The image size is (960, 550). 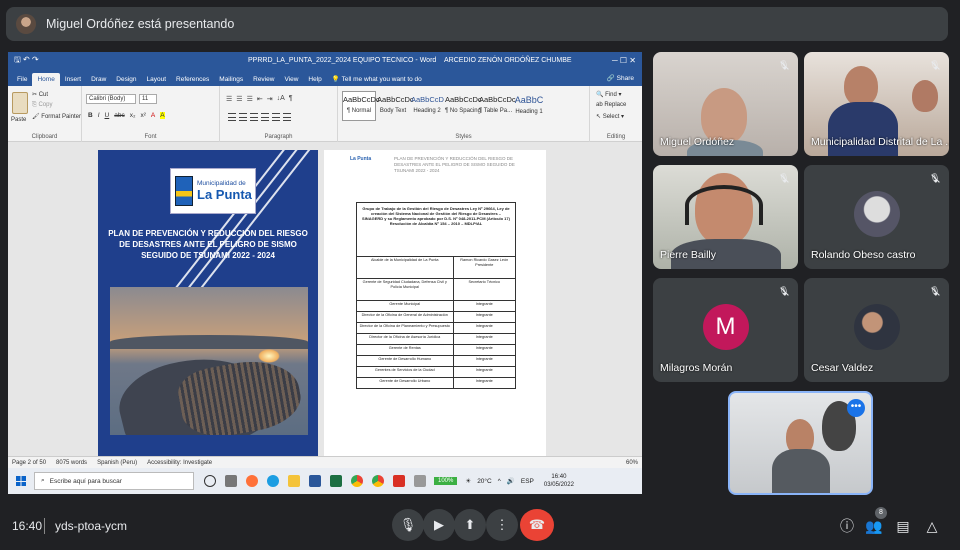 What do you see at coordinates (511, 481) in the screenshot?
I see `volume-icon: 🔊` at bounding box center [511, 481].